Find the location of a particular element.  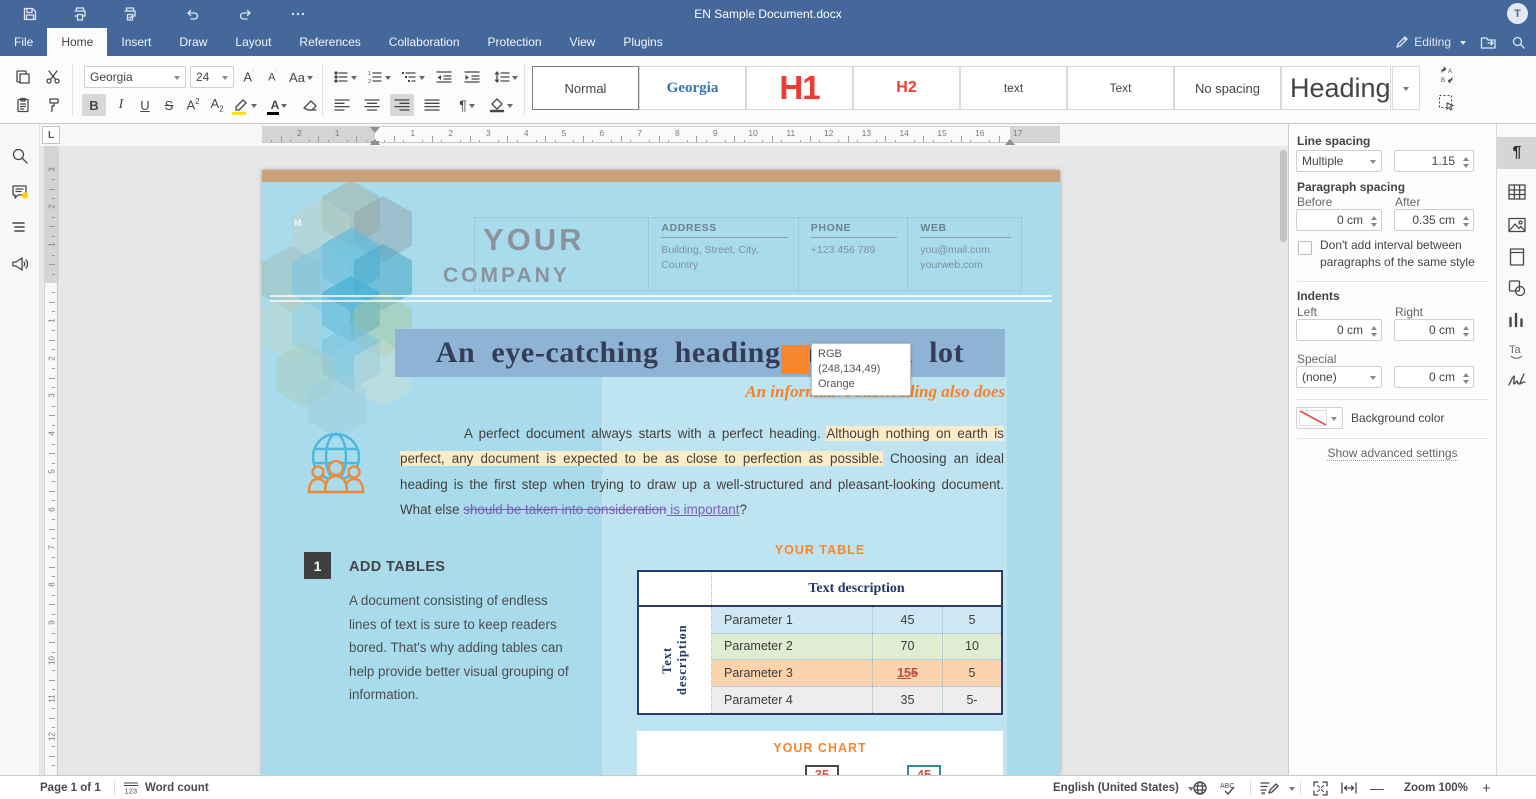

underline-button: U is located at coordinates (145, 105).